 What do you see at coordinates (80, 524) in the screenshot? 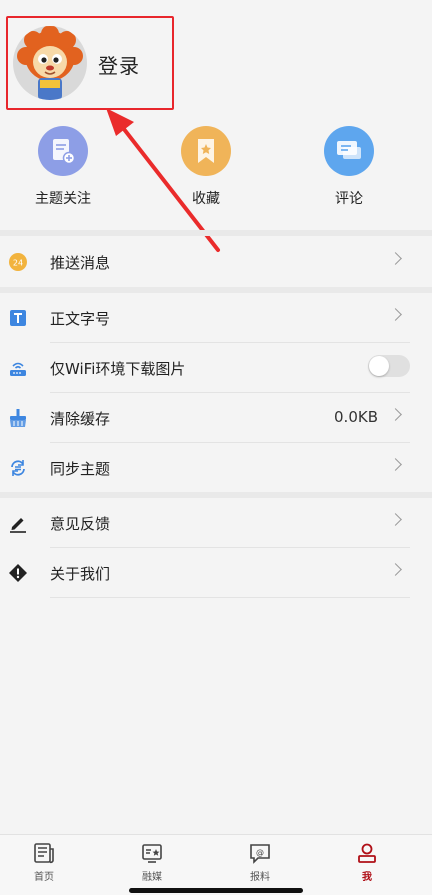
I see `feedback-label: 意见反馈` at bounding box center [80, 524].